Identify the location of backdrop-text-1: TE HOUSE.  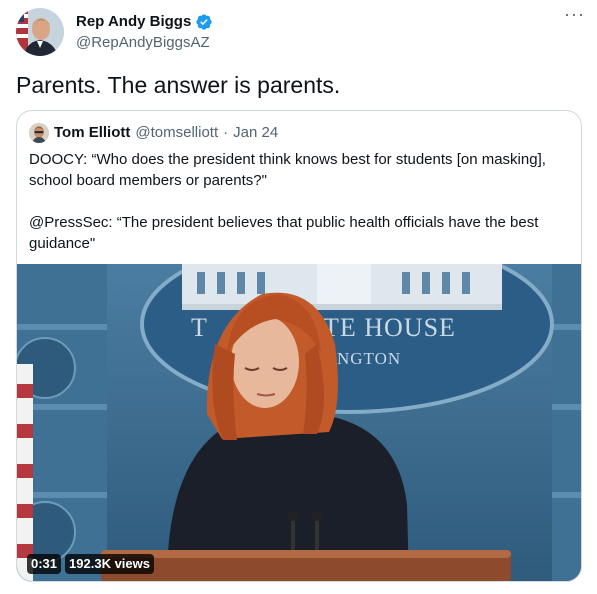
(389, 327).